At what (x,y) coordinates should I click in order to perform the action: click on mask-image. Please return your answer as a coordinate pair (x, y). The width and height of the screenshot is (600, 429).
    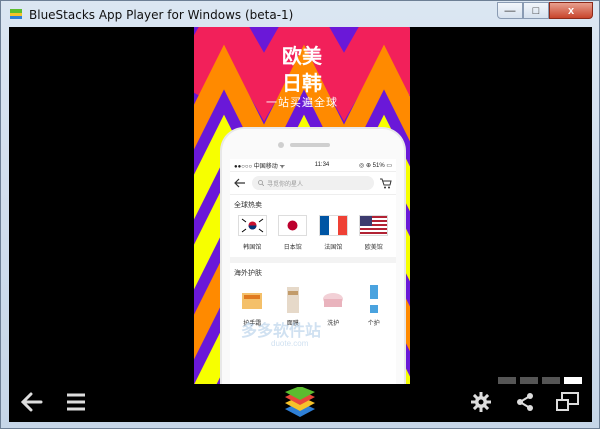
    Looking at the image, I should click on (292, 300).